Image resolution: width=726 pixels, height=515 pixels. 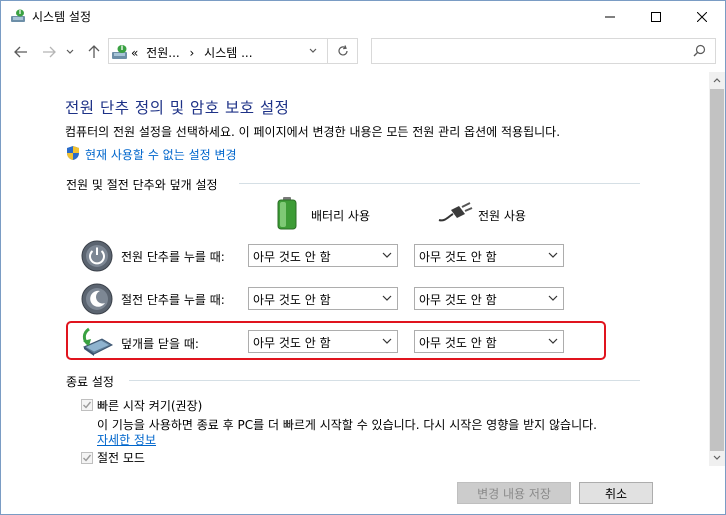 I want to click on fast-startup-label: 빠른 시작 켜기(권장), so click(x=150, y=406).